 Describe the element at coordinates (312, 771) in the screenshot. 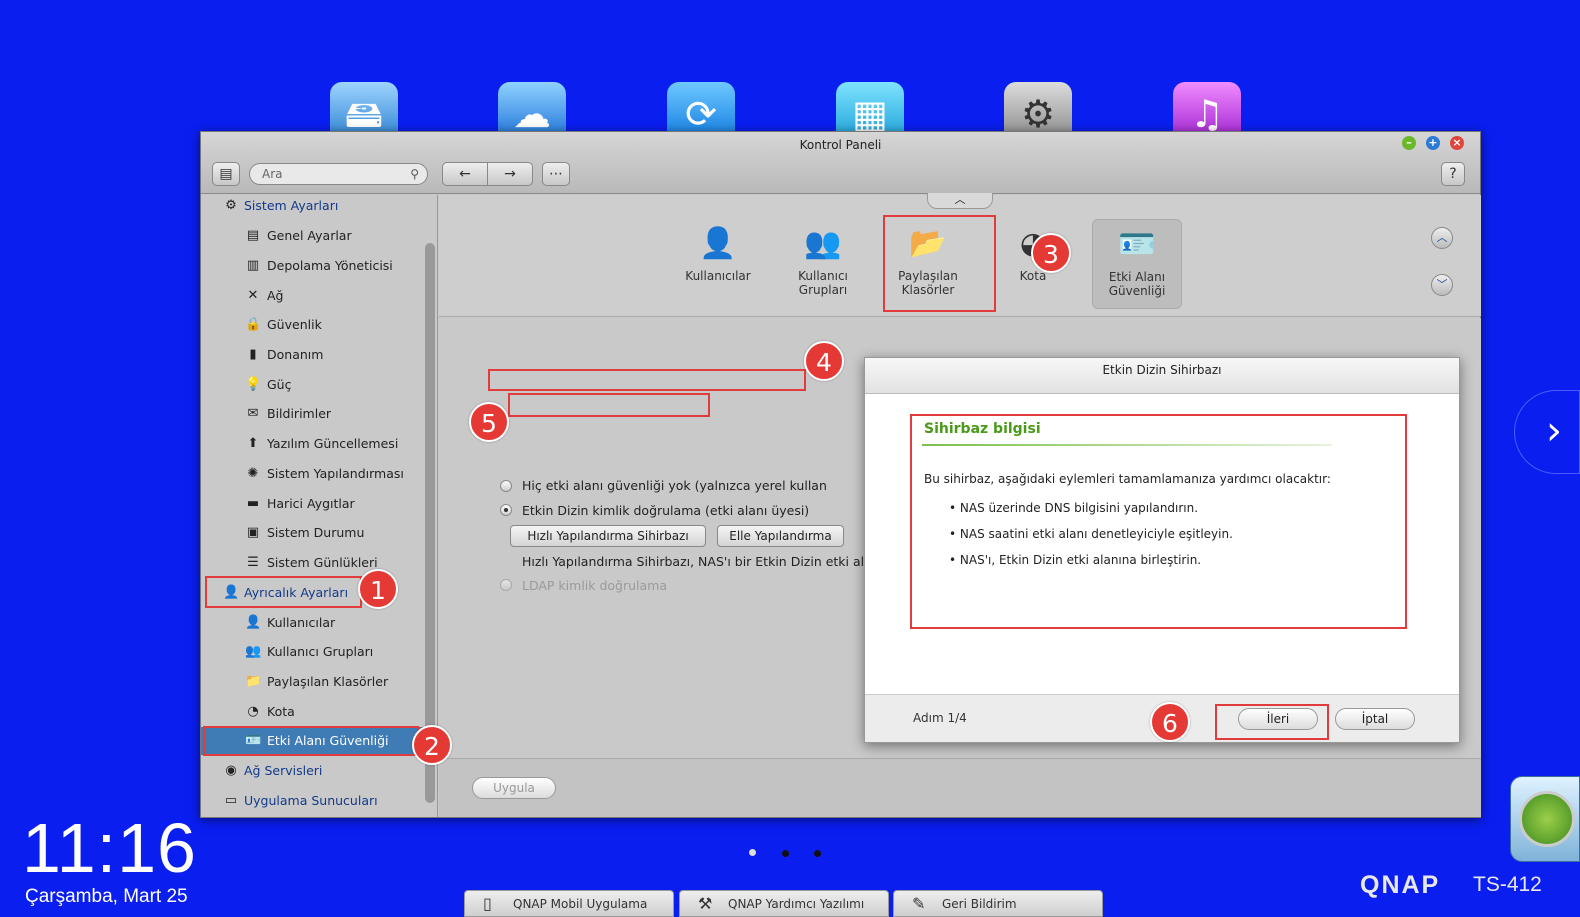

I see `sidebar-category-network-services: ◉ Ağ Servisleri` at that location.